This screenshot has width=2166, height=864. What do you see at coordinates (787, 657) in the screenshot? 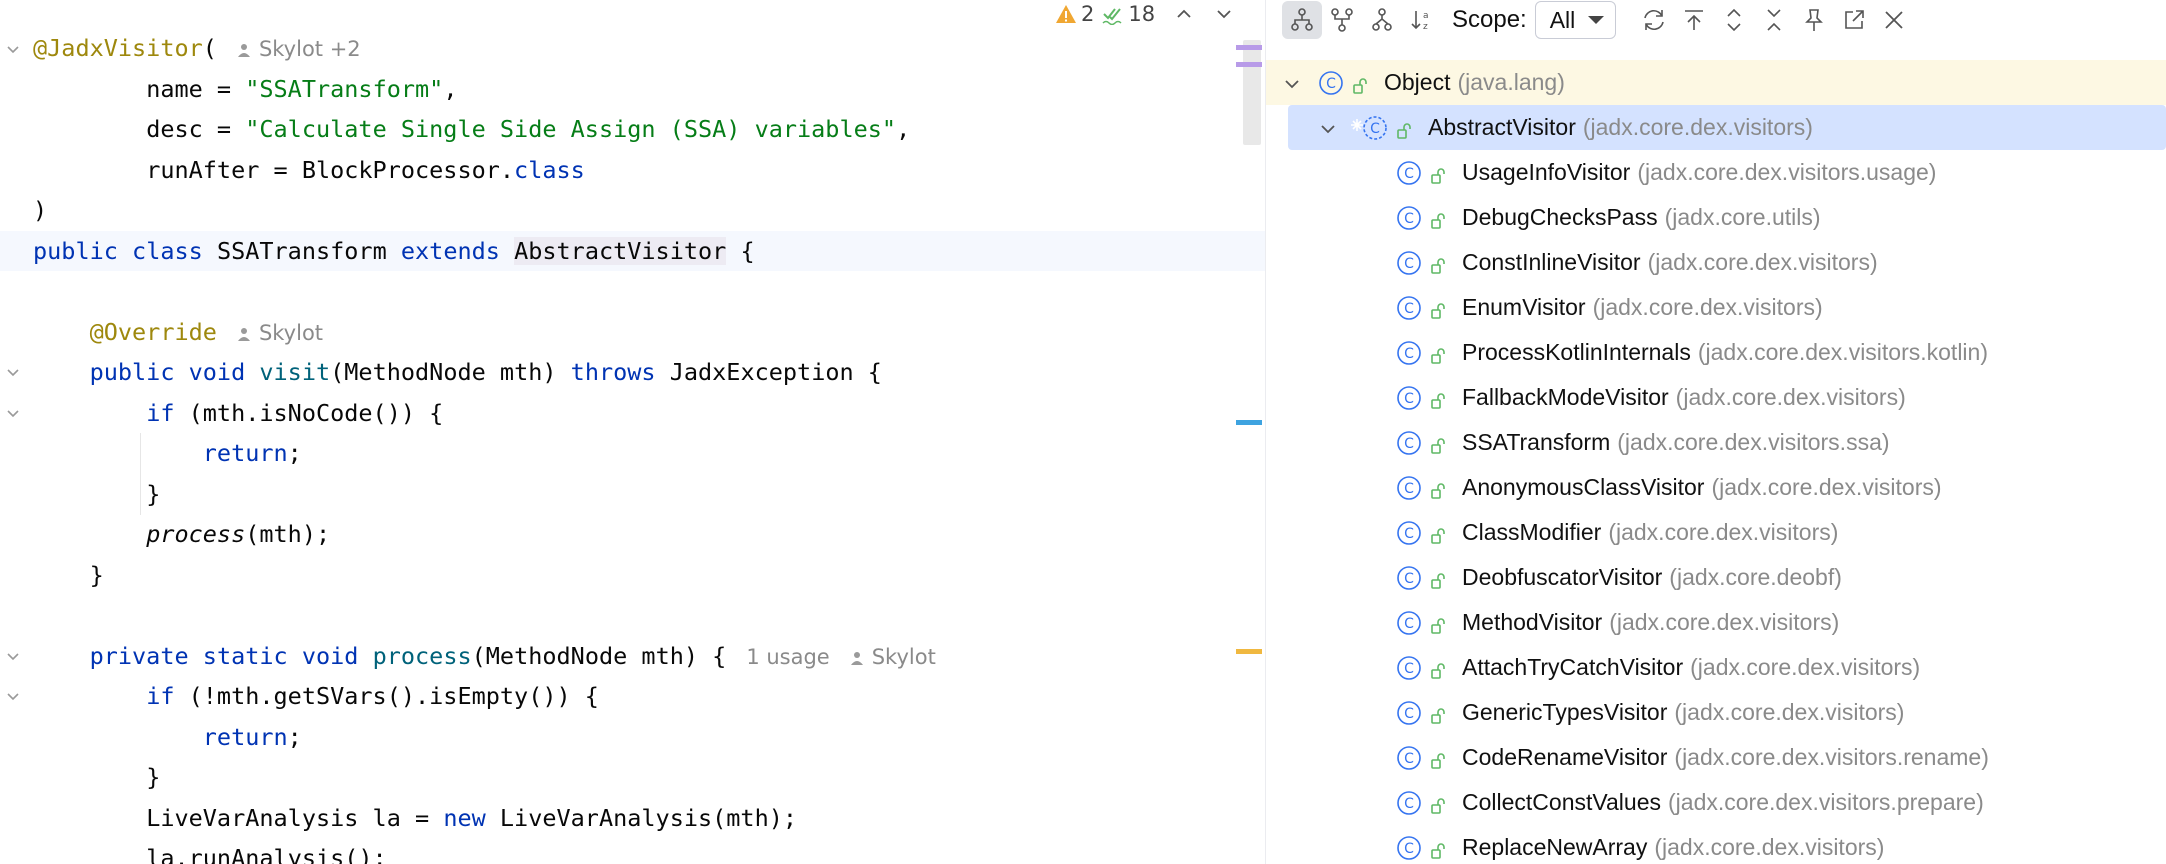
I see `usage-hint: 1 usage` at bounding box center [787, 657].